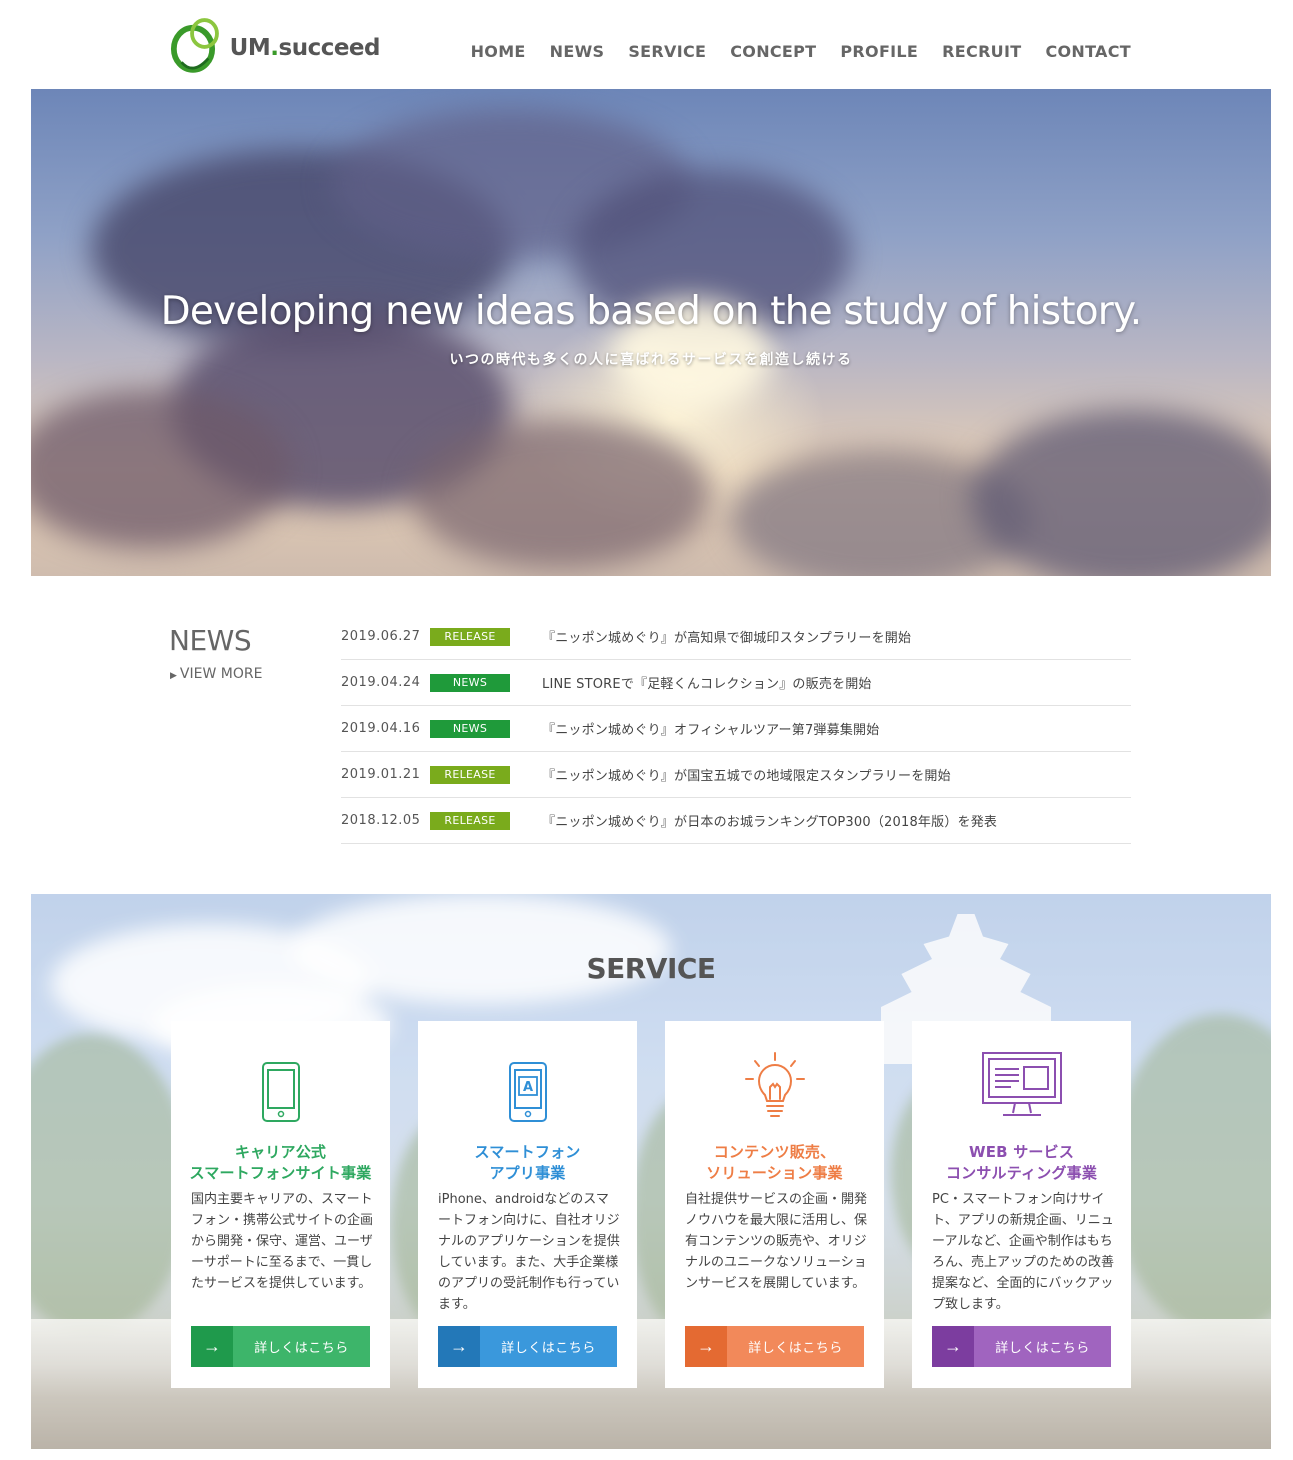  What do you see at coordinates (498, 51) in the screenshot?
I see `nav-home: HOME` at bounding box center [498, 51].